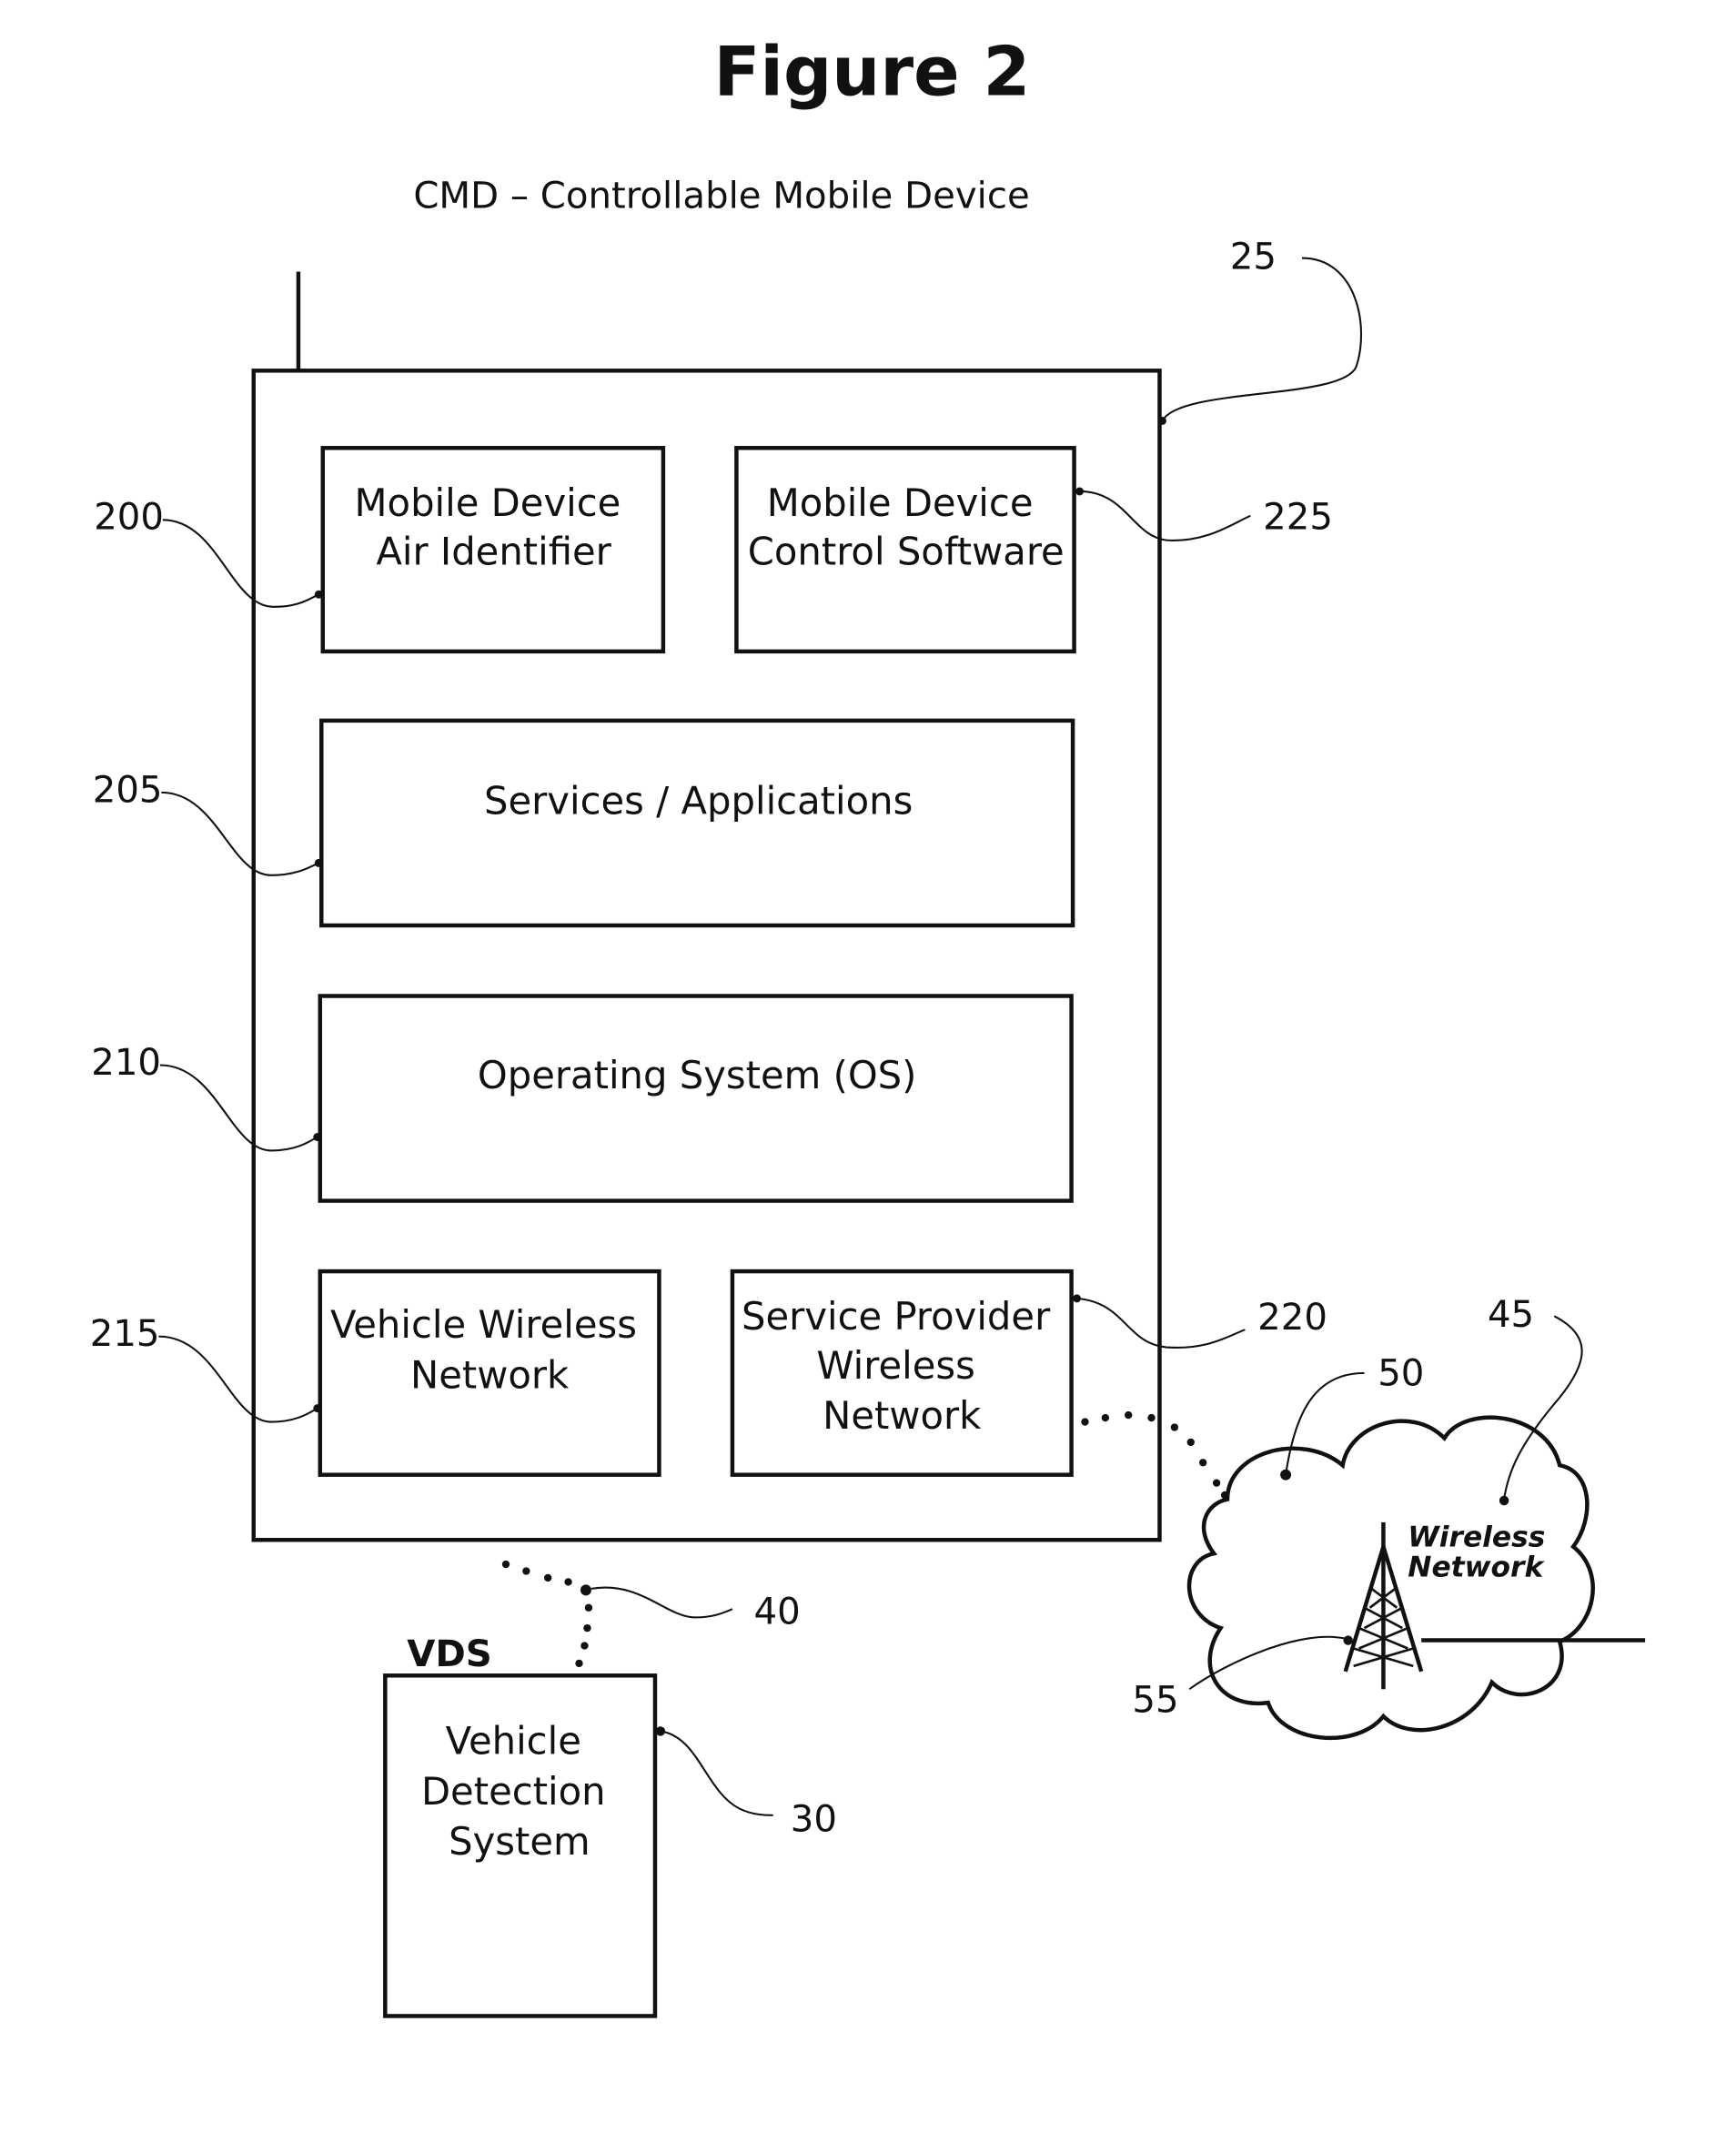 The width and height of the screenshot is (1736, 2133). I want to click on leader-50-dot, so click(1286, 1475).